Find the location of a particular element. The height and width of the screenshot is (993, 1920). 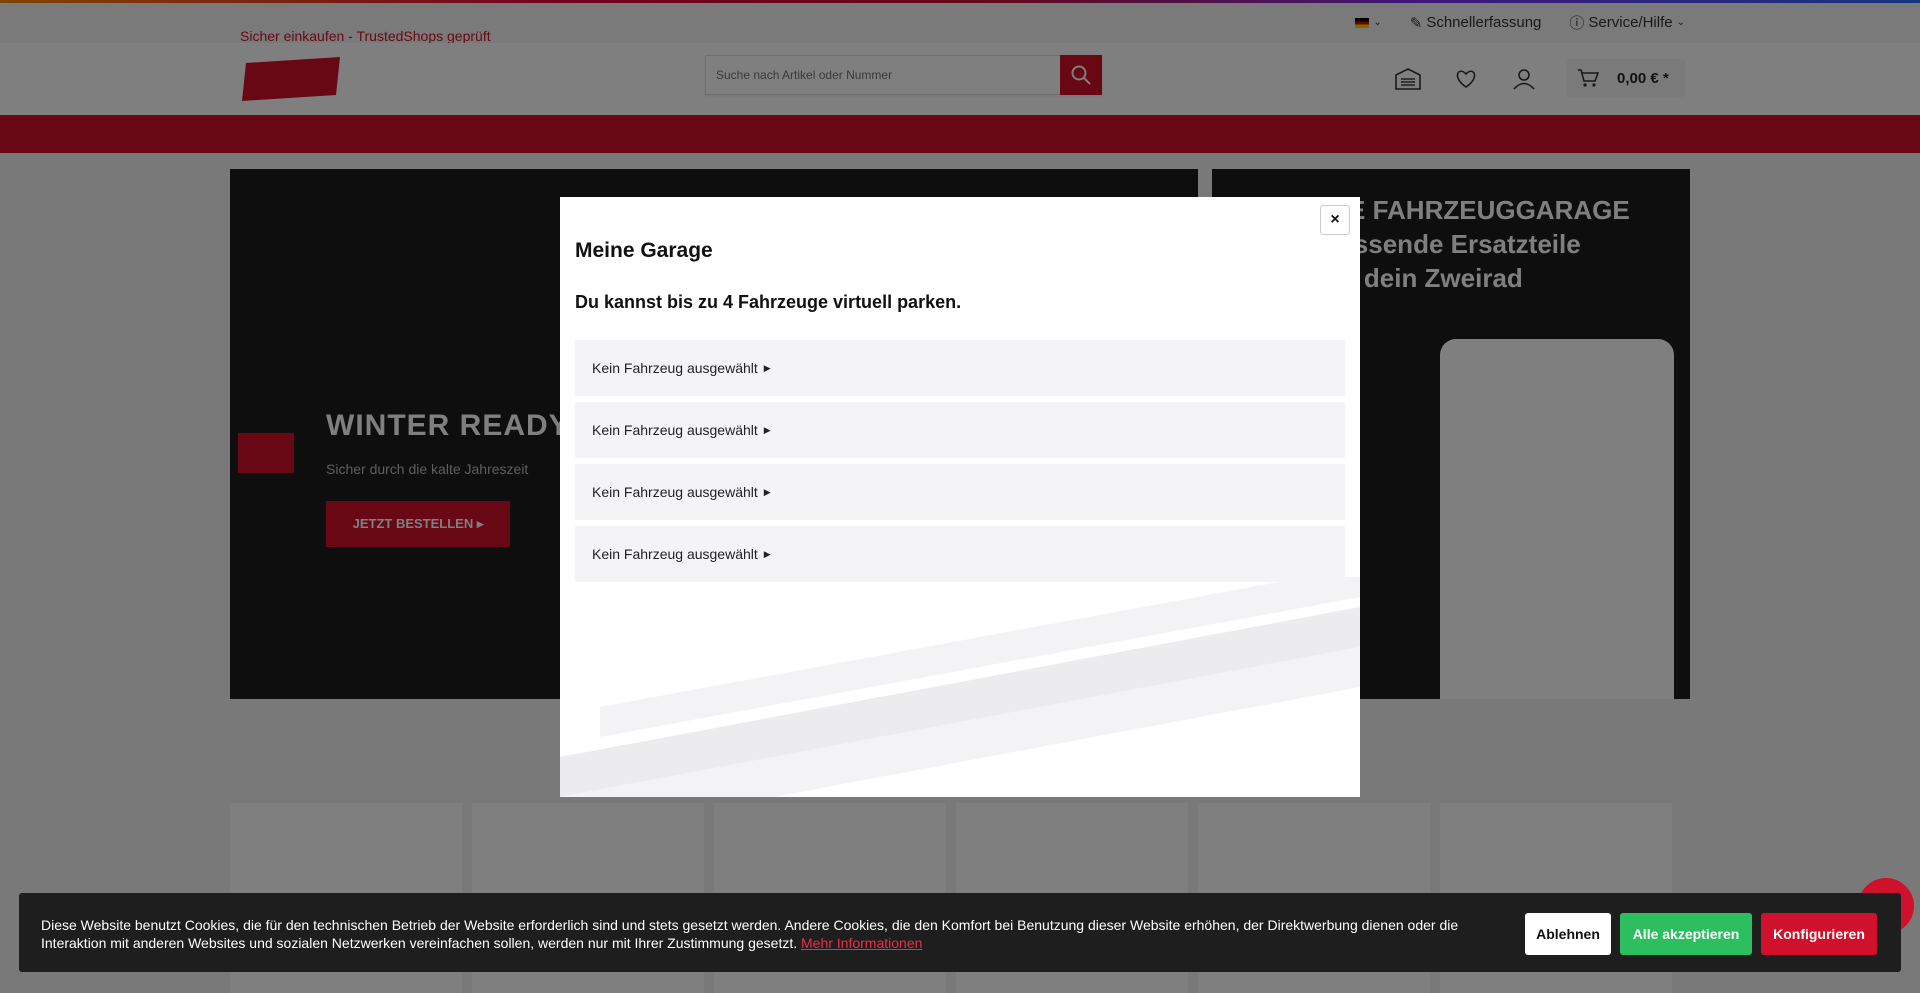

zs2-watermark-pattern is located at coordinates (960, 687).